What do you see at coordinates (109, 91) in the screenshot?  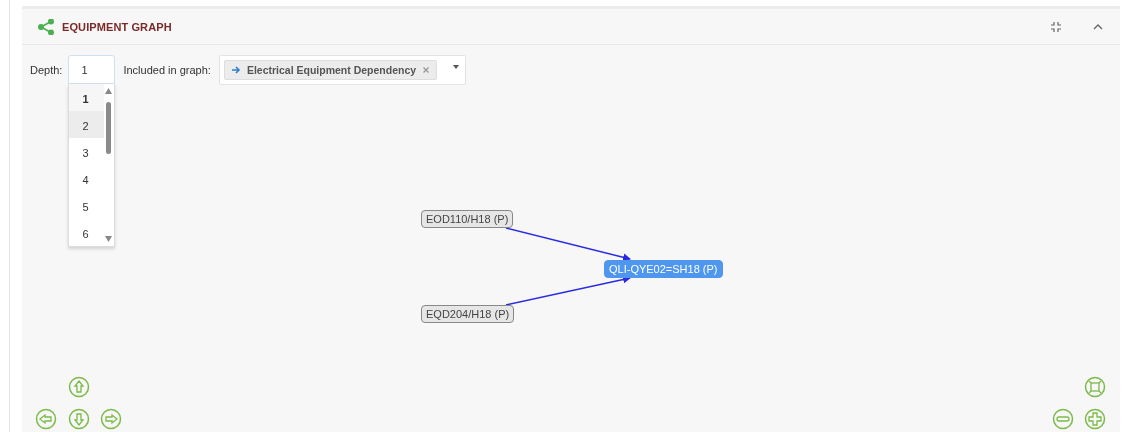 I see `scroll-up-icon` at bounding box center [109, 91].